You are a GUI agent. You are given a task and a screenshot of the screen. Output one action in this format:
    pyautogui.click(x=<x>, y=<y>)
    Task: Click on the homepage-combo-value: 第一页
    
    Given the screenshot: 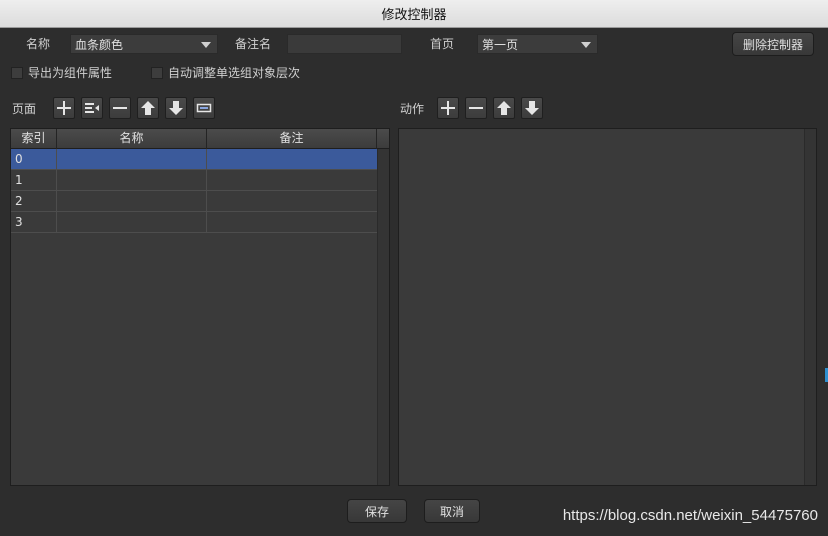 What is the action you would take?
    pyautogui.click(x=500, y=44)
    